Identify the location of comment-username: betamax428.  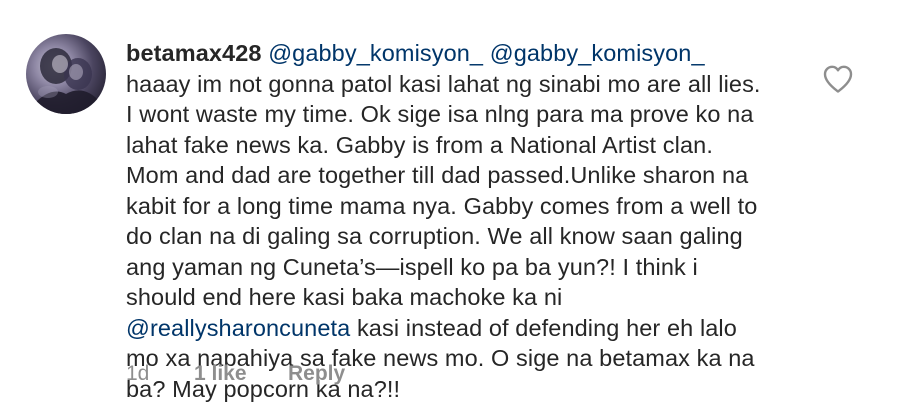
(194, 53).